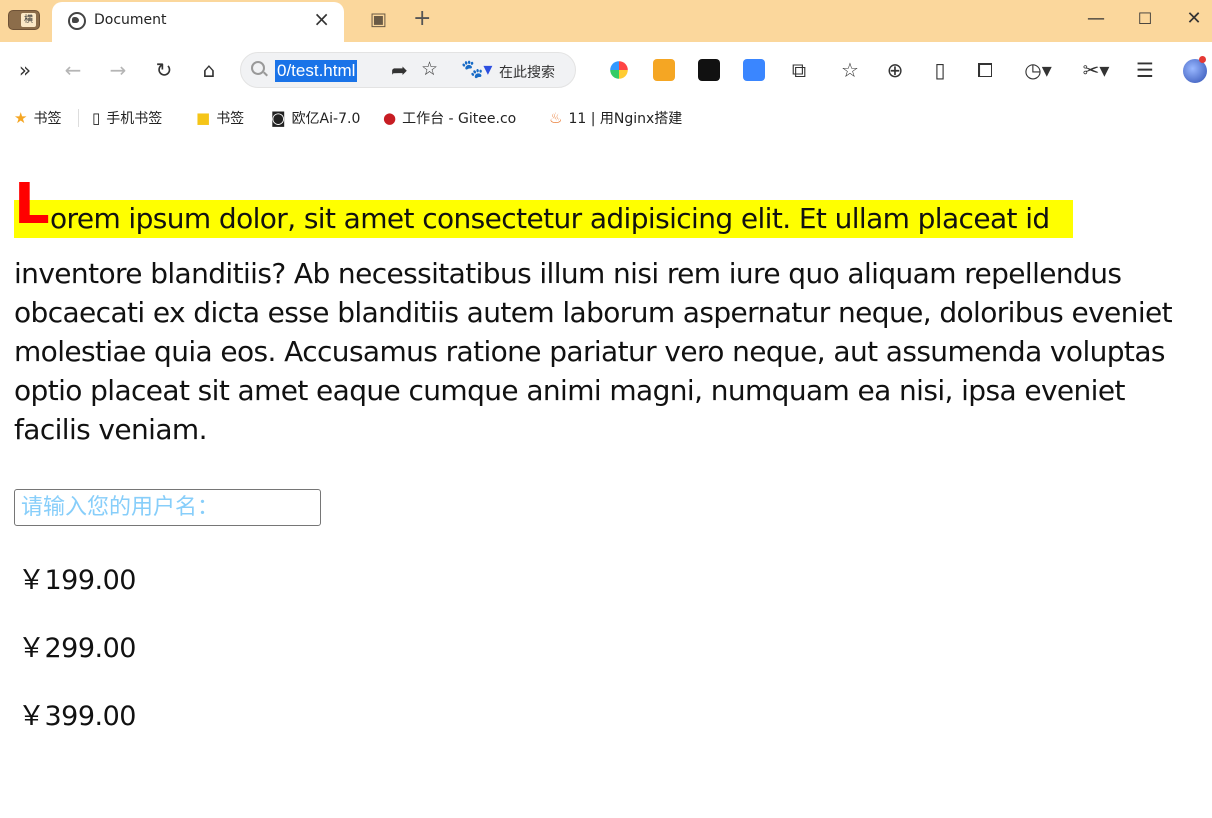 The height and width of the screenshot is (818, 1212). What do you see at coordinates (422, 18) in the screenshot?
I see `new-tab-icon: +` at bounding box center [422, 18].